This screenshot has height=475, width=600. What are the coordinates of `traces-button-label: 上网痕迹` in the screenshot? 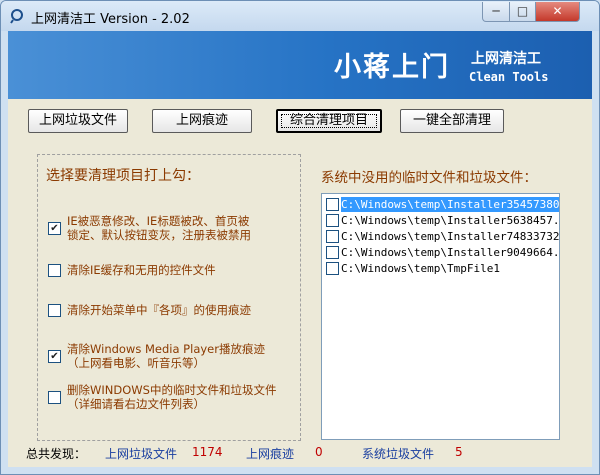 It's located at (201, 120).